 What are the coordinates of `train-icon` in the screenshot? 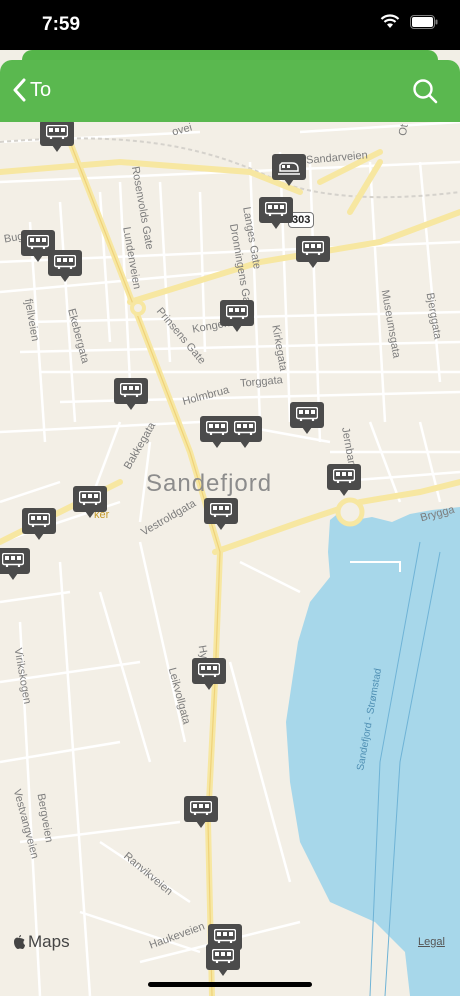 It's located at (289, 168).